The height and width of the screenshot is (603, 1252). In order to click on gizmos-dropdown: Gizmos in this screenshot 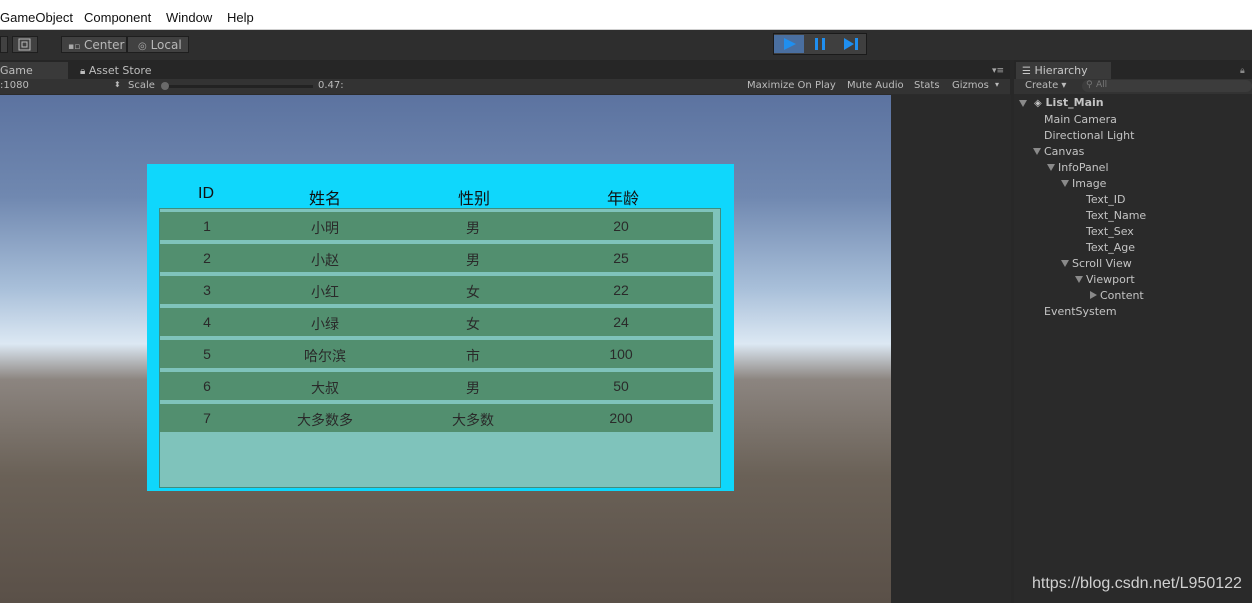, I will do `click(970, 85)`.